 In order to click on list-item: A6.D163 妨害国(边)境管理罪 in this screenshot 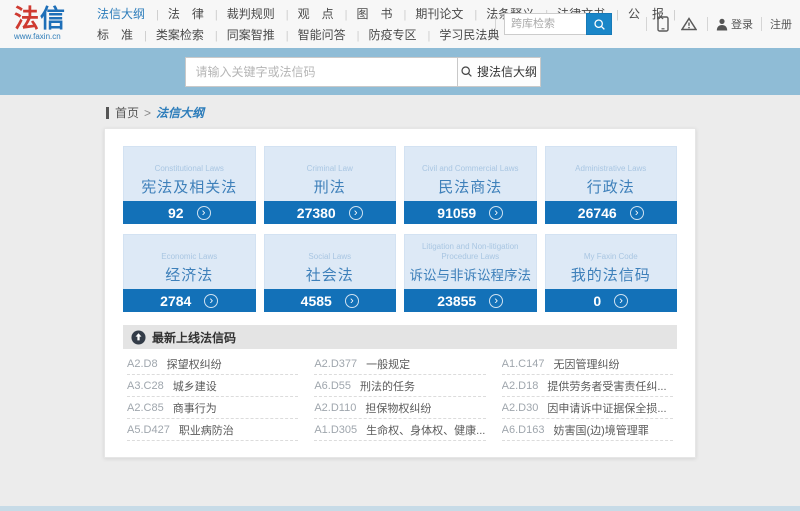, I will do `click(587, 430)`.